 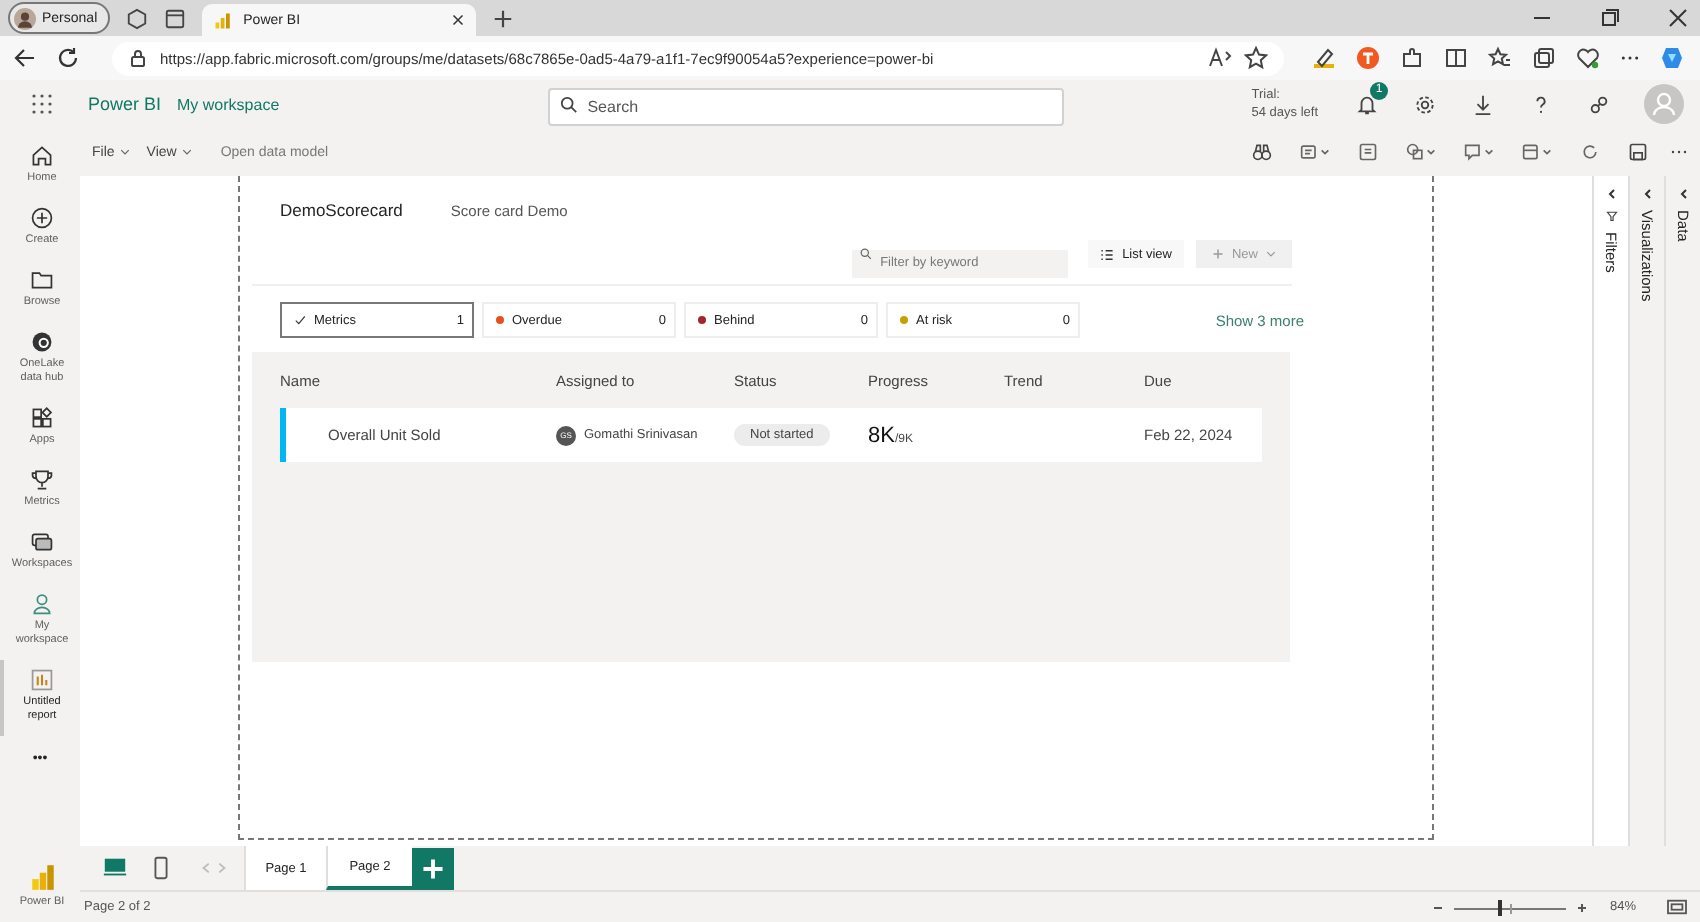 I want to click on save-icon, so click(x=1638, y=152).